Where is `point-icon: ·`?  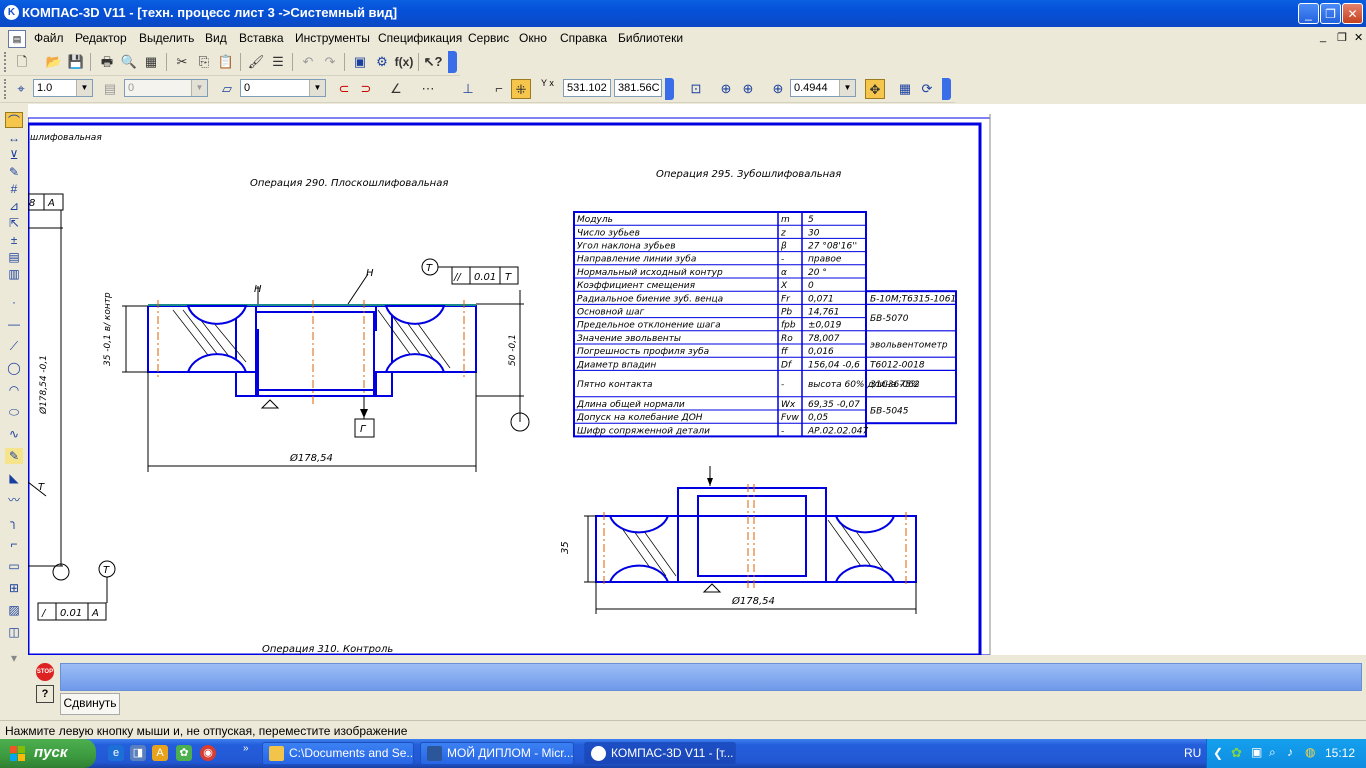 point-icon: · is located at coordinates (14, 302).